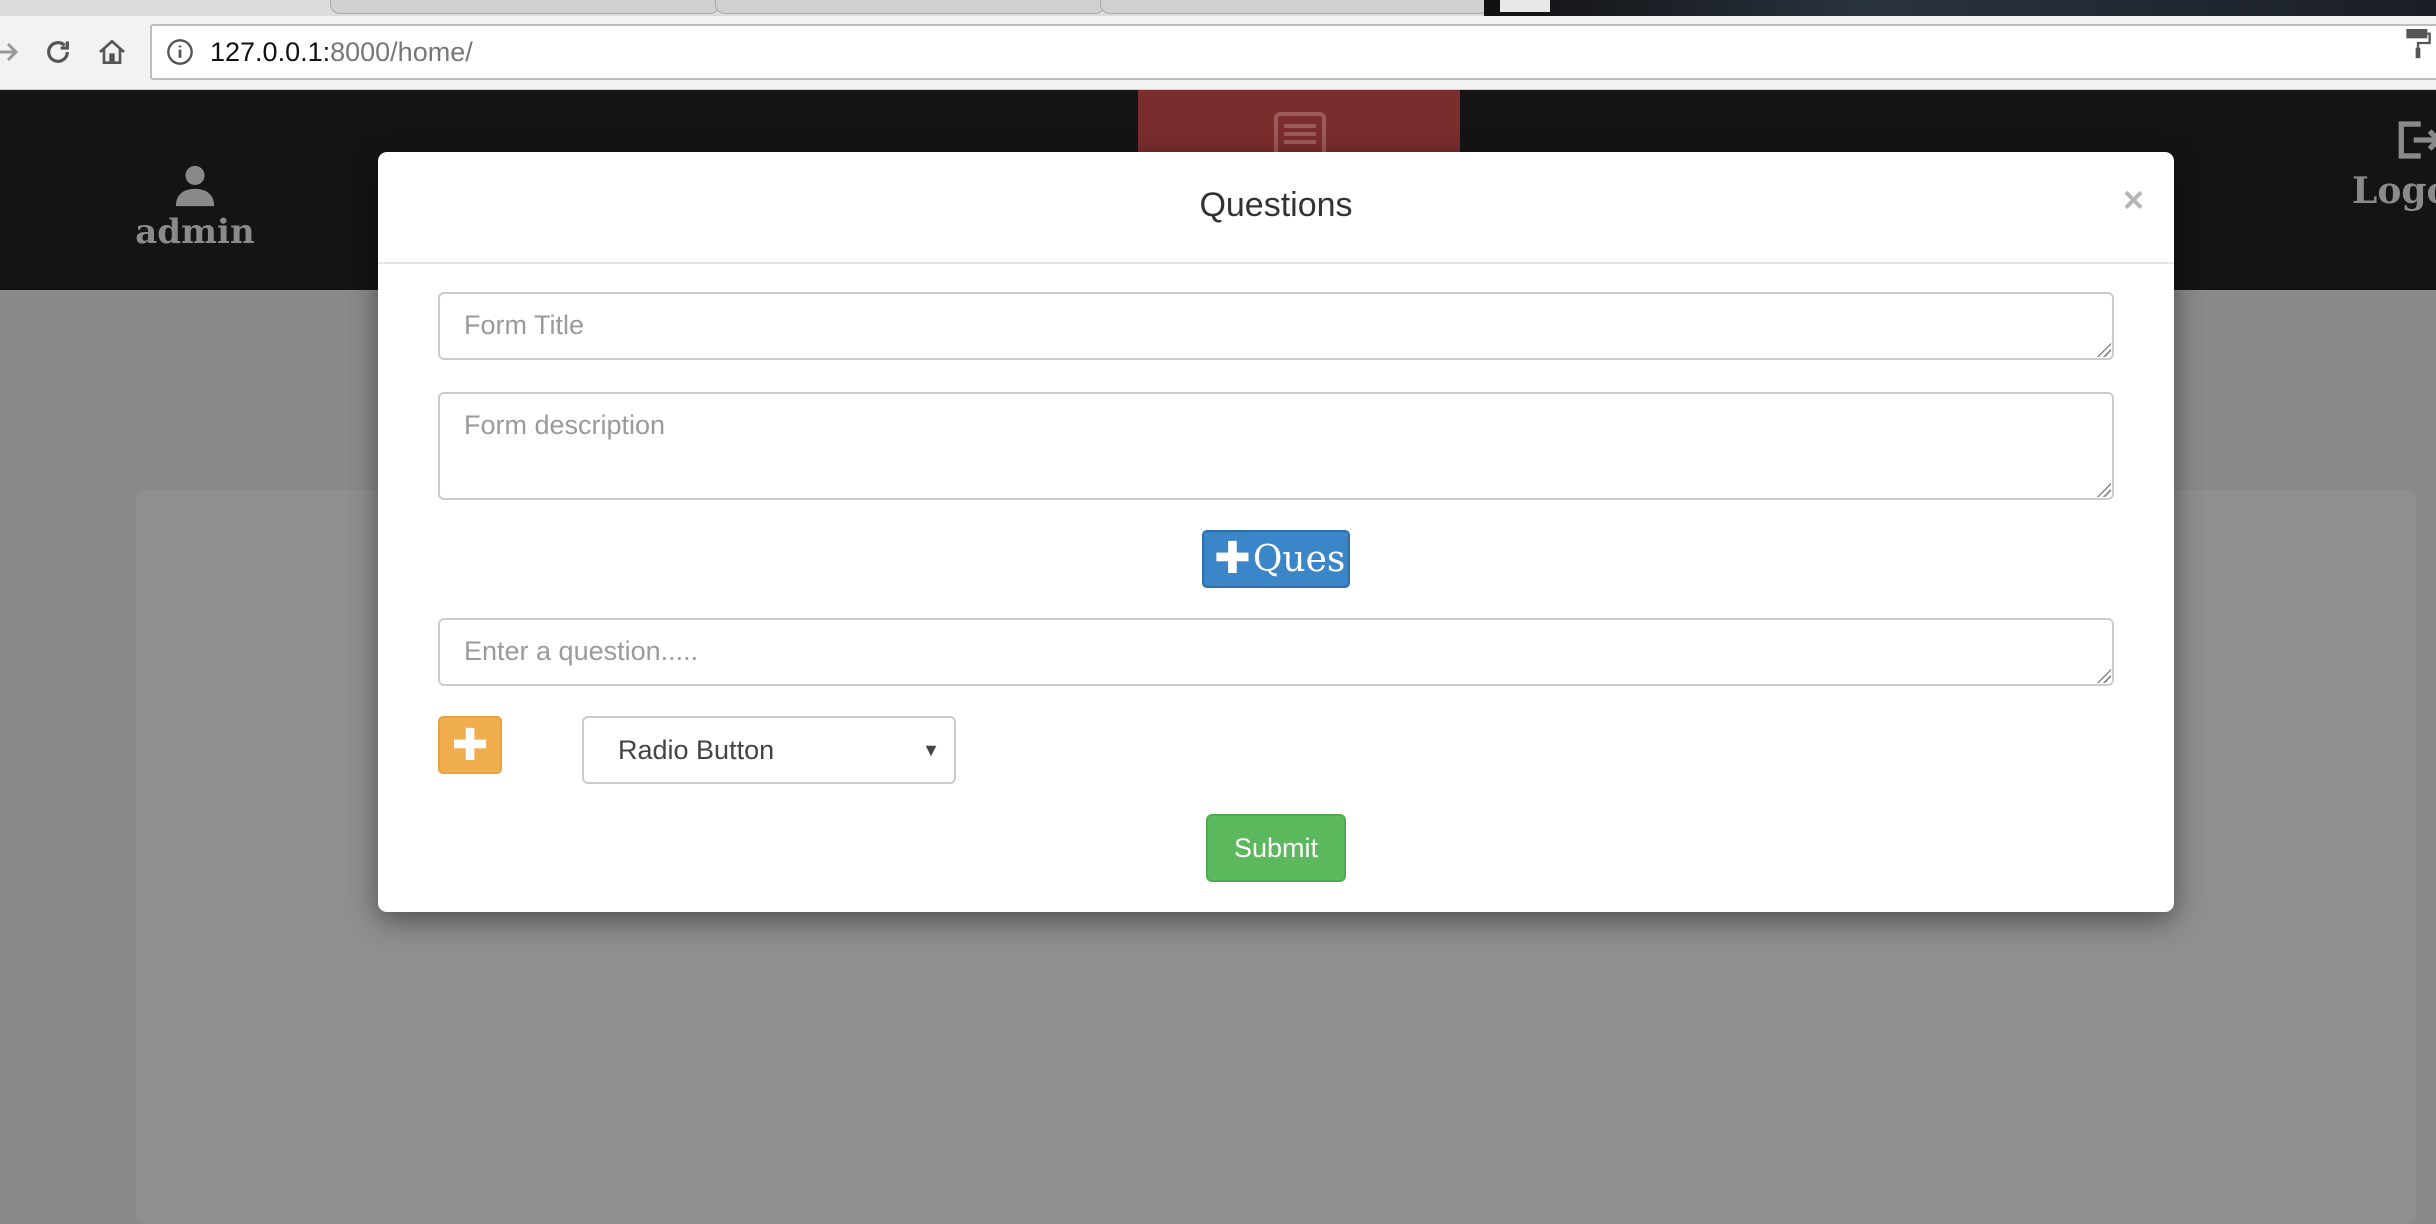 The width and height of the screenshot is (2436, 1224). I want to click on question-input, so click(1276, 652).